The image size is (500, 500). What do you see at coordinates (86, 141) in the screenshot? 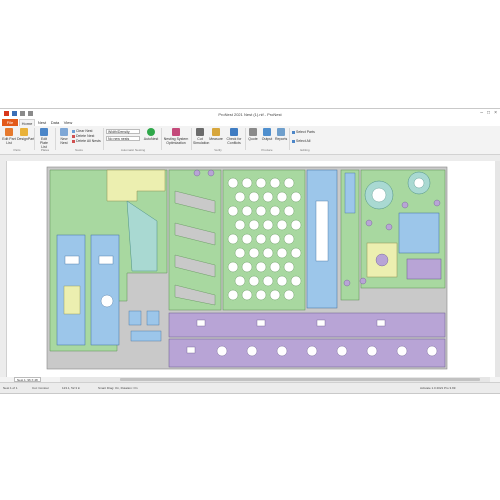
I see `delete-all-nests-button: Delete All Nests` at bounding box center [86, 141].